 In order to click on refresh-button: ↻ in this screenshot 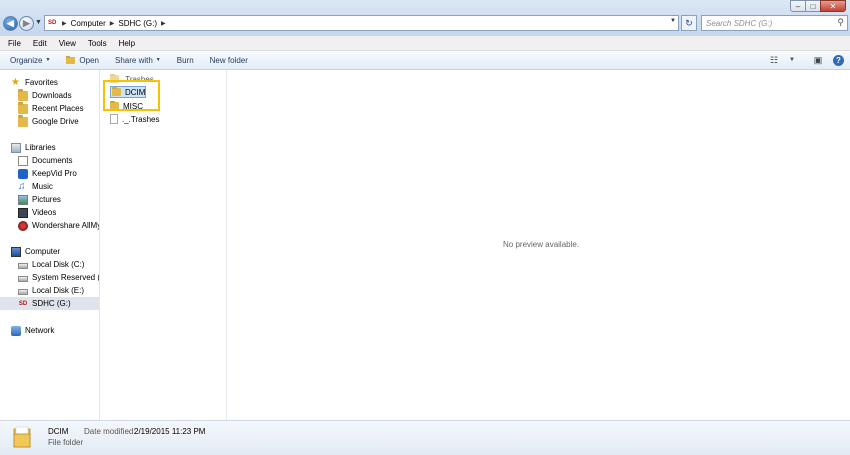, I will do `click(689, 23)`.